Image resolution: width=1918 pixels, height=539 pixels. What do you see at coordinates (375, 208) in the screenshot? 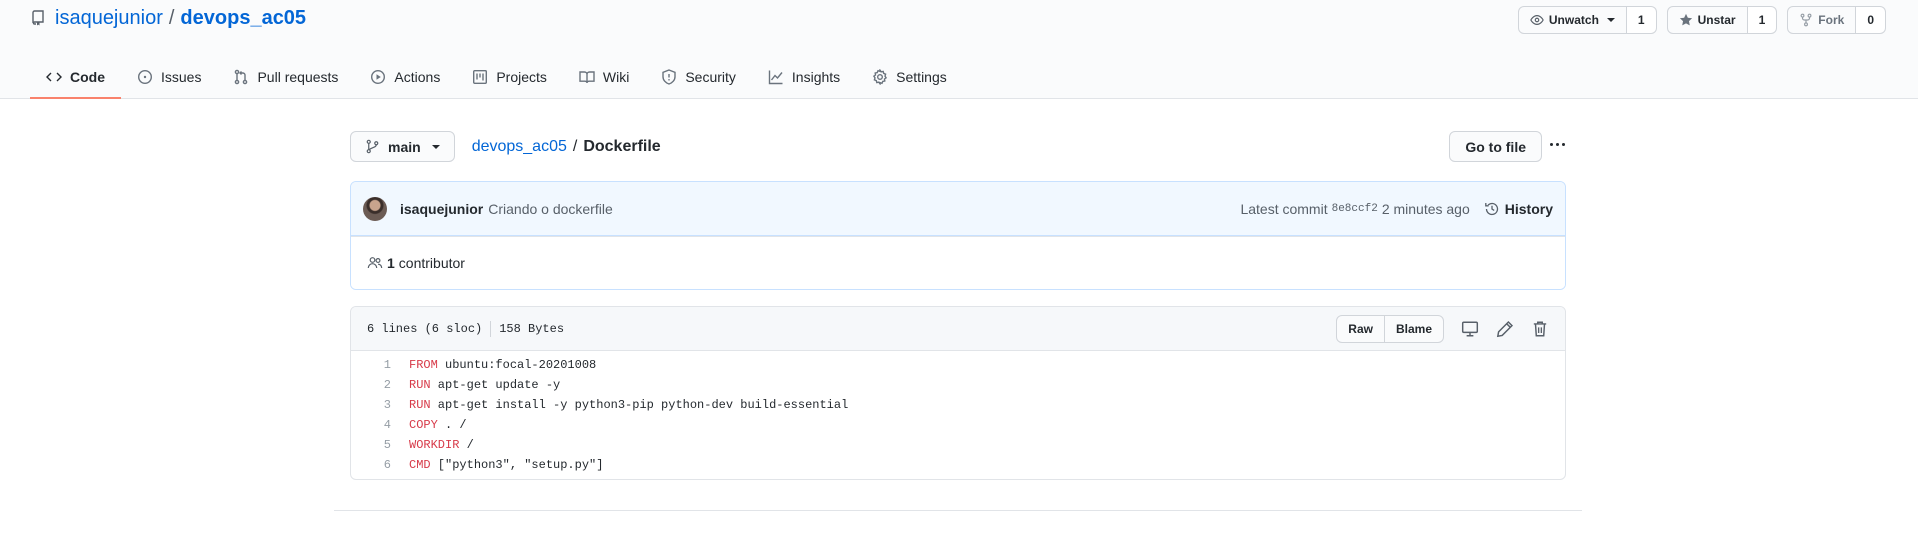
I see `avatar` at bounding box center [375, 208].